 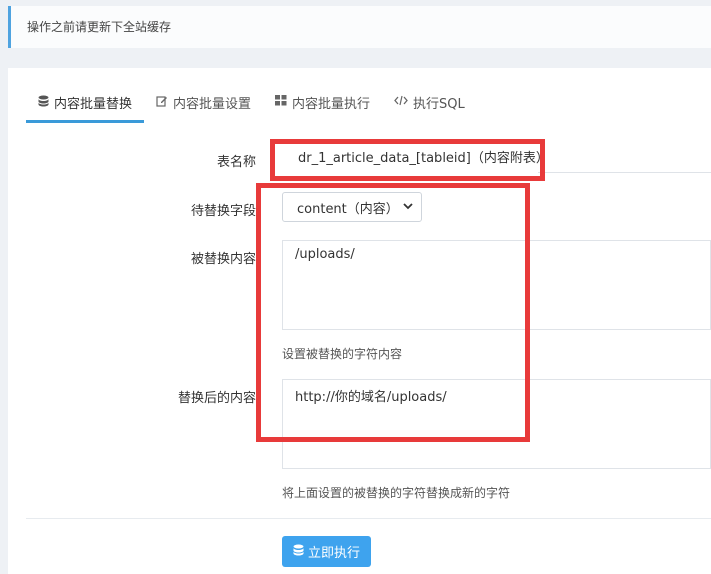 I want to click on table-name-value: dr_1_article_data_[tableid]（内容附表）, so click(x=496, y=159).